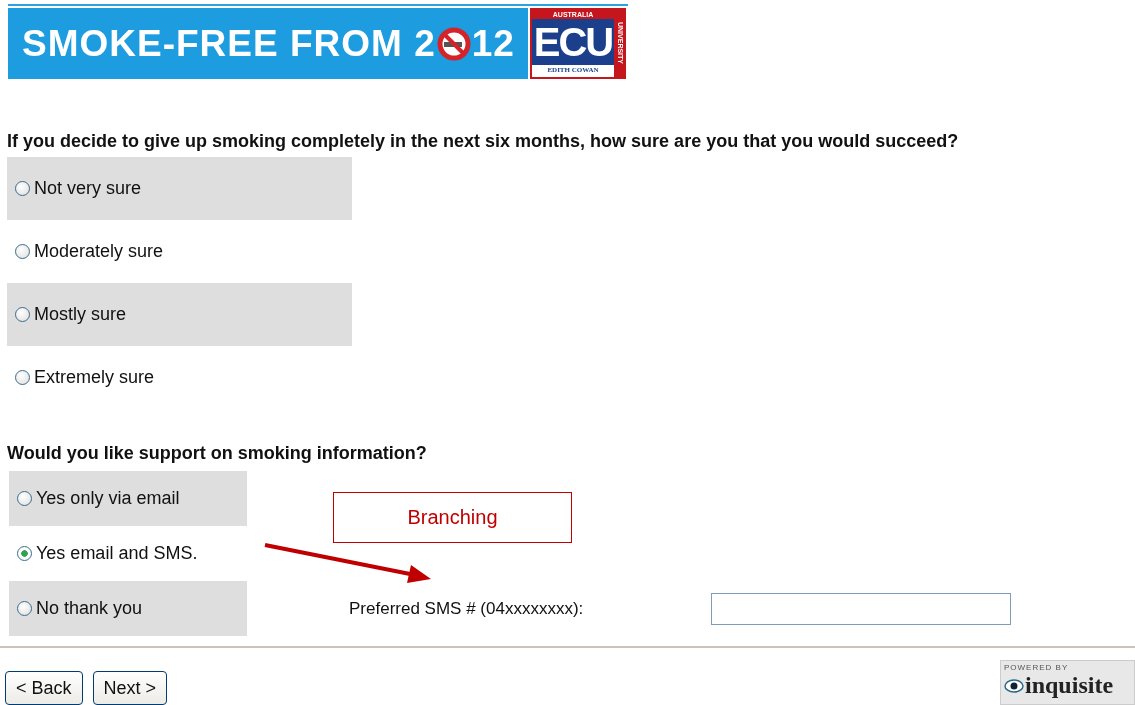 Image resolution: width=1135 pixels, height=705 pixels. I want to click on radio-option: Extremely sure, so click(179, 377).